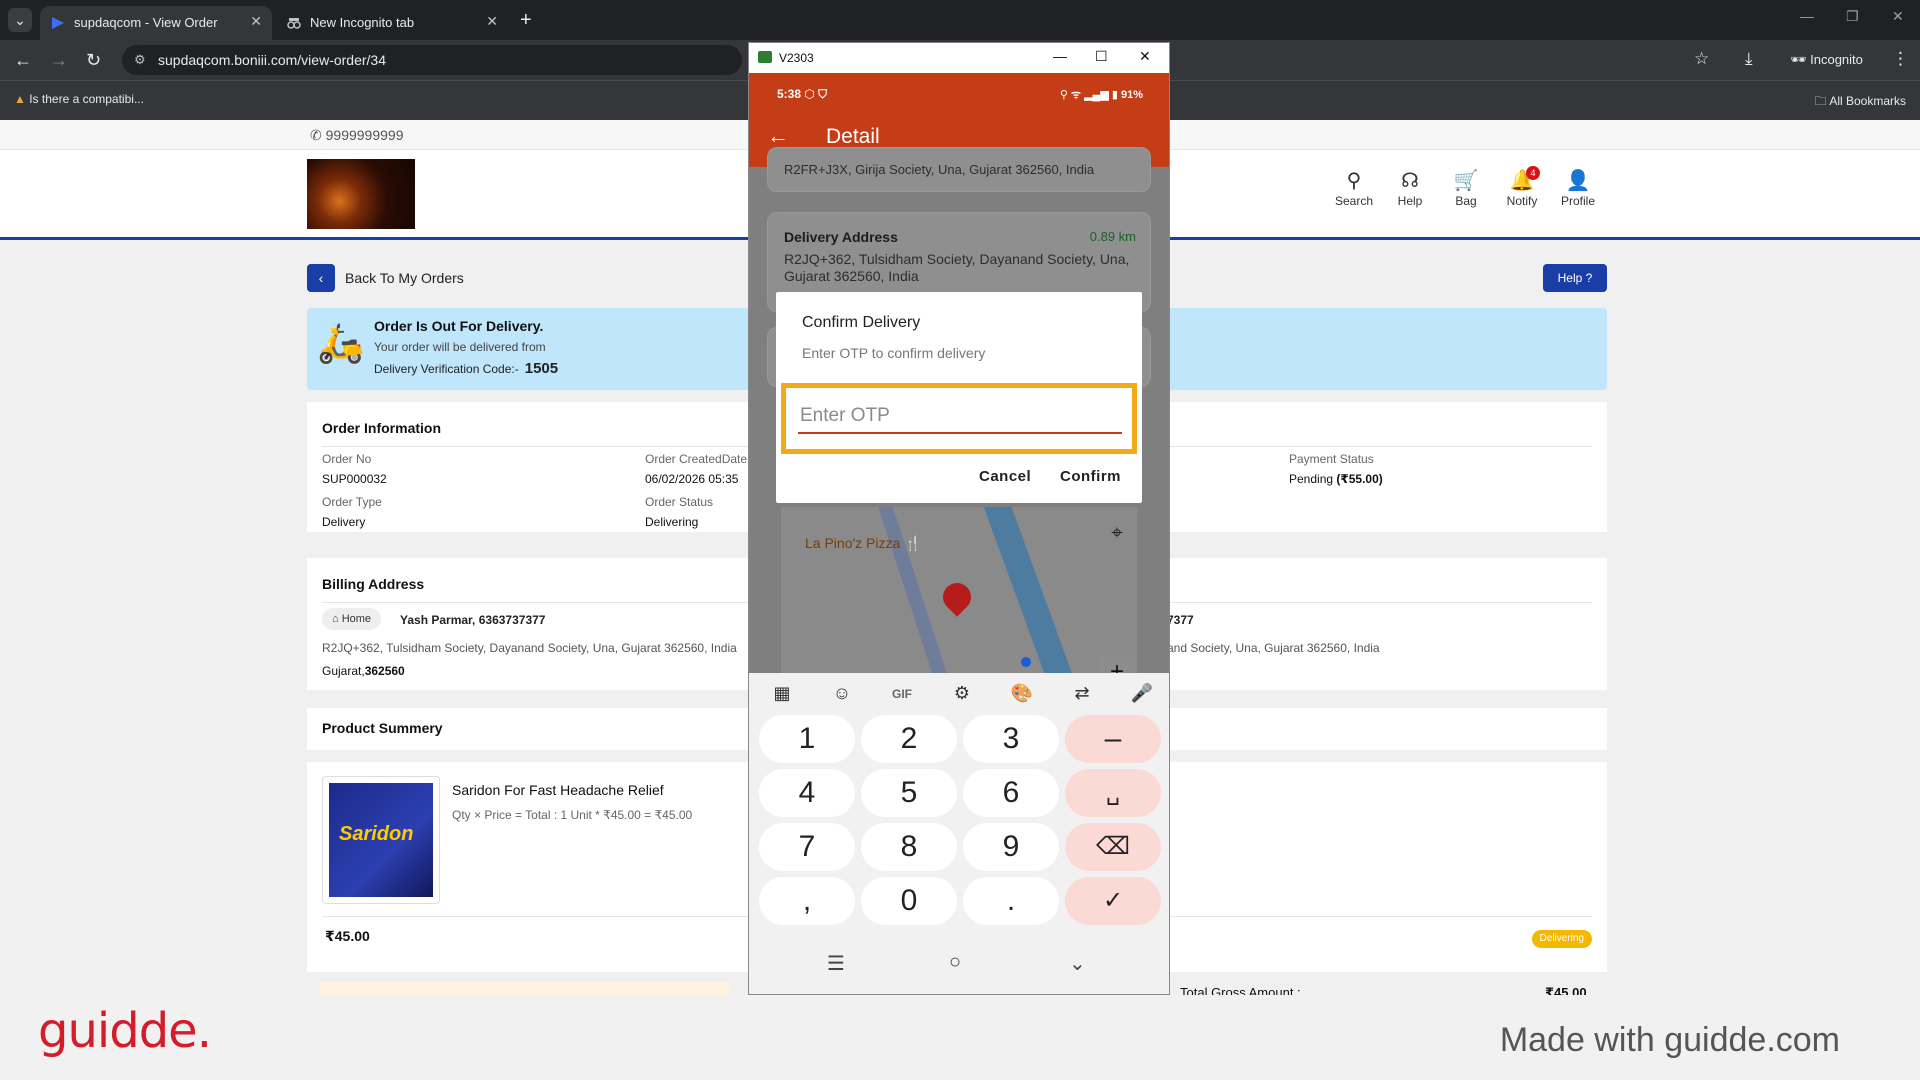  I want to click on field-label: Order CreatedDate, so click(696, 459).